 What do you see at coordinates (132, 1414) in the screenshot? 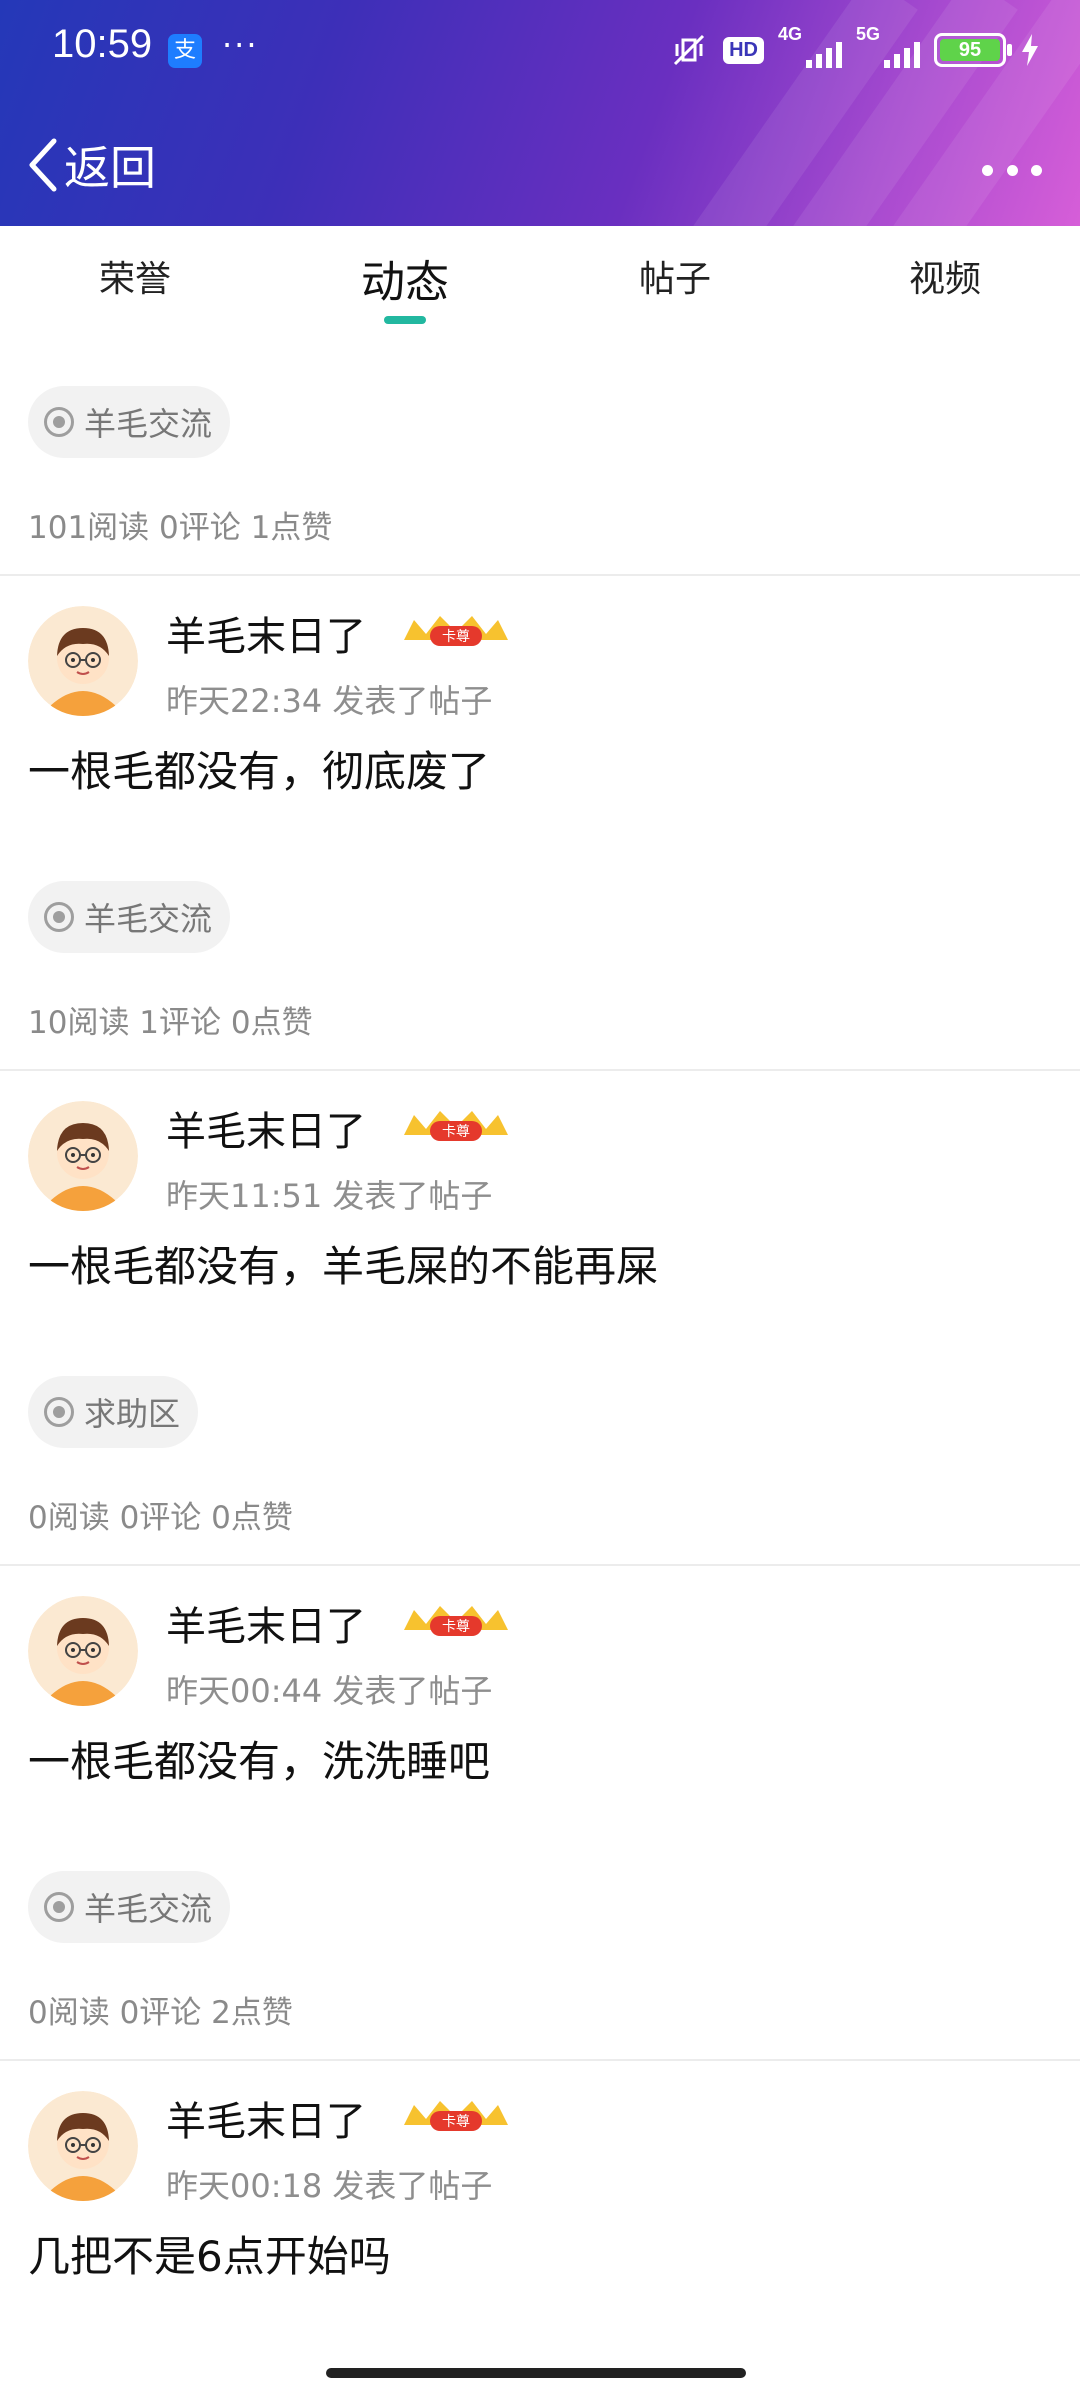
I see `topic-tag-label: 求助区` at bounding box center [132, 1414].